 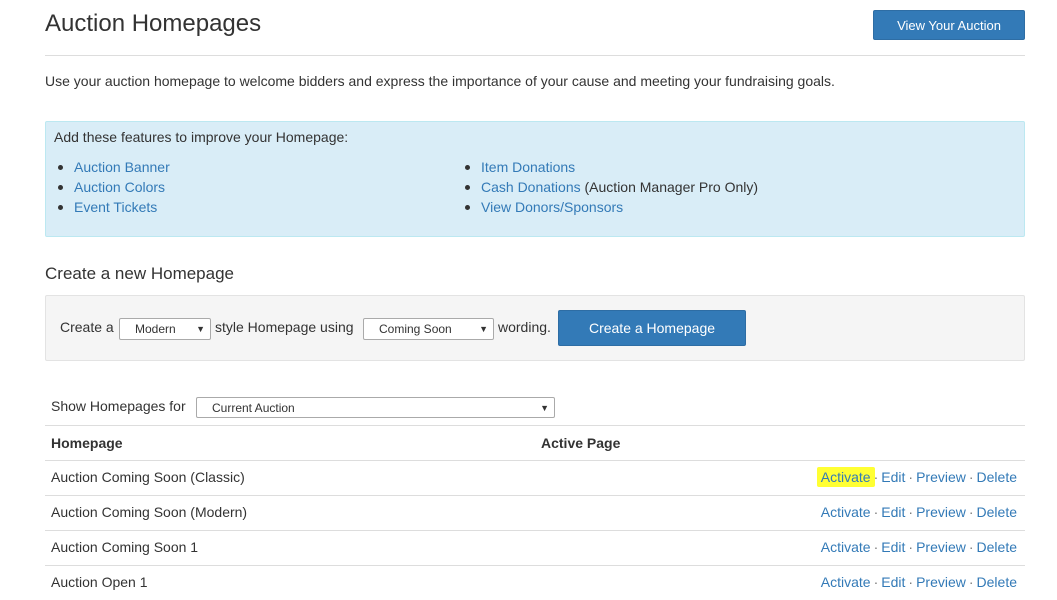 What do you see at coordinates (415, 329) in the screenshot?
I see `wording-select-value: Coming Soon` at bounding box center [415, 329].